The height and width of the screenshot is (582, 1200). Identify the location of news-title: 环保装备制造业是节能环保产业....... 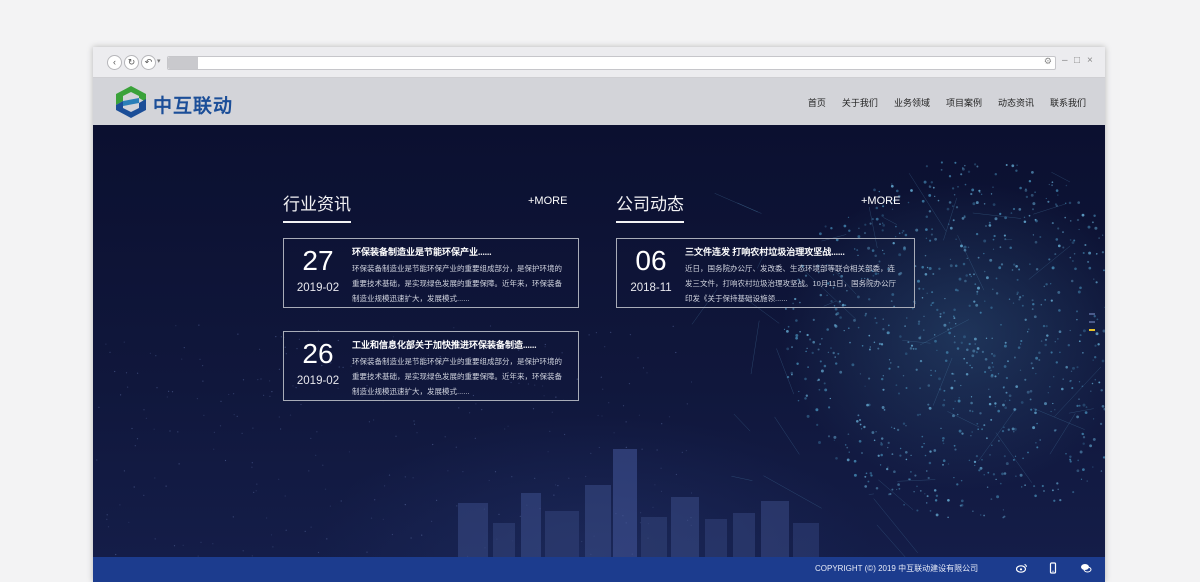
(463, 251).